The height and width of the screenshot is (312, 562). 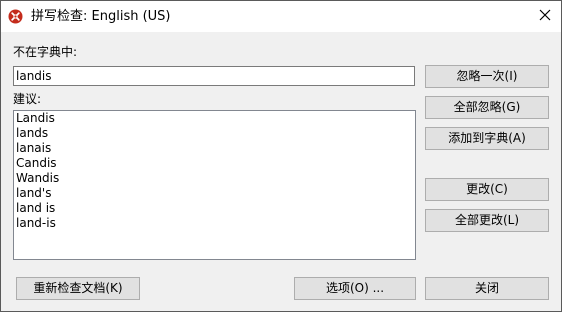 I want to click on spellcheck-app-icon, so click(x=15, y=16).